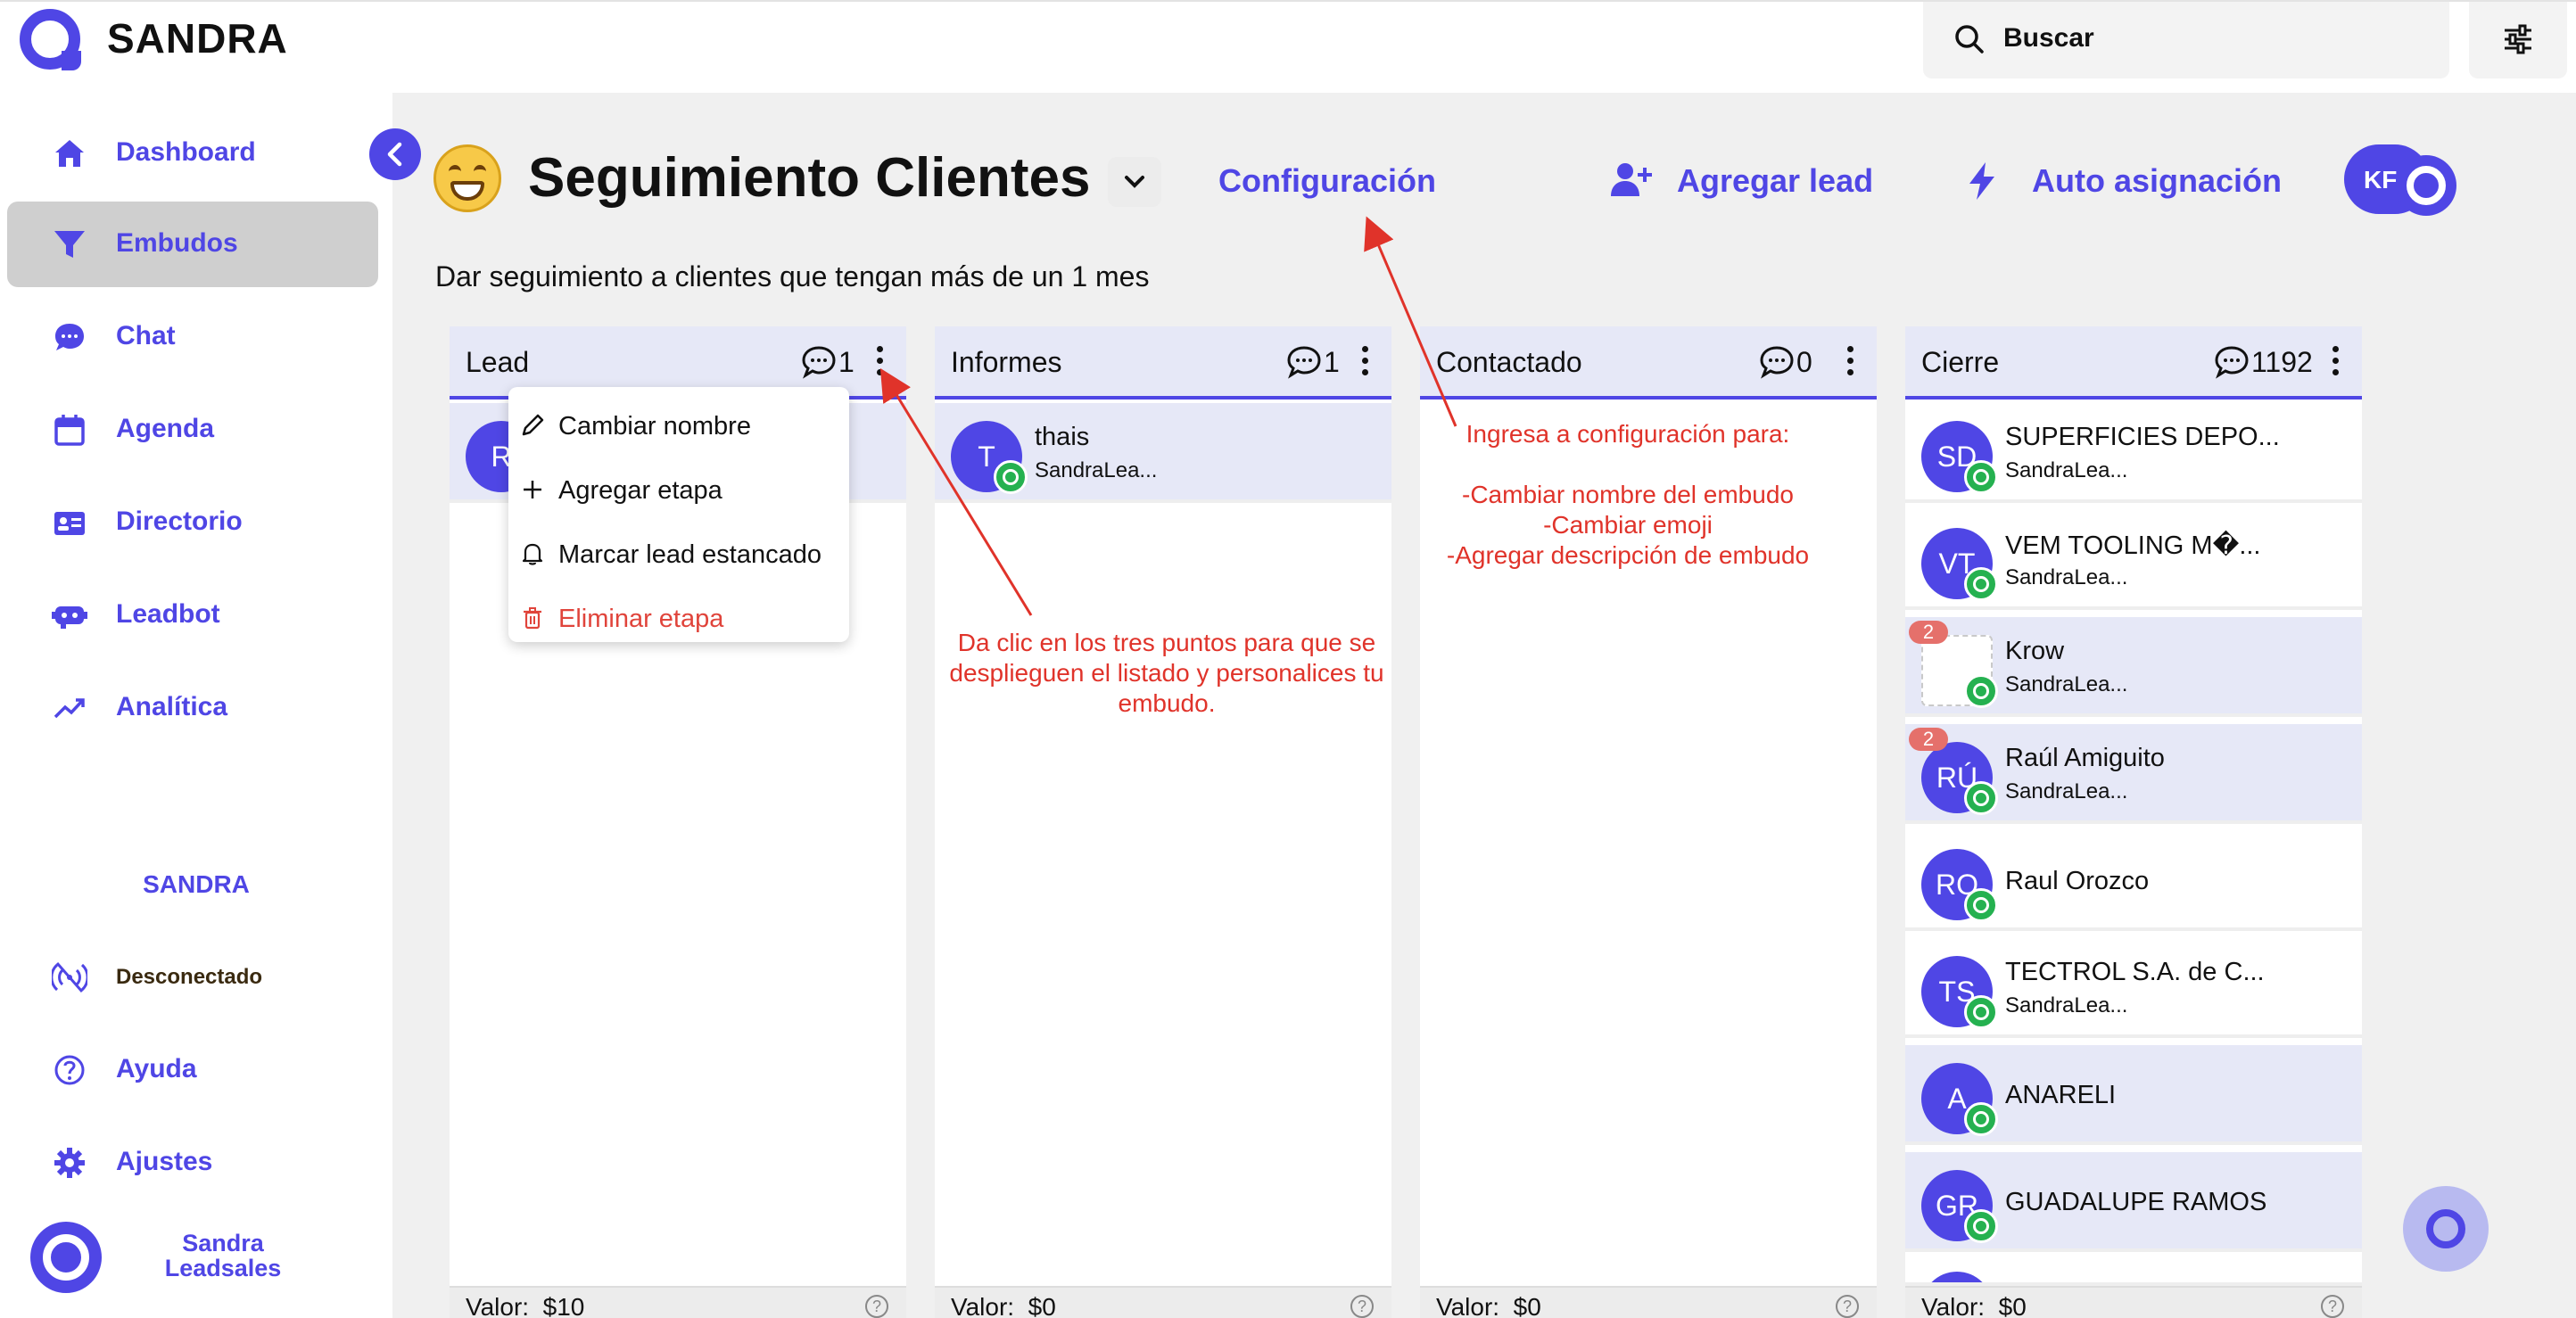  I want to click on lead-name: thais, so click(1062, 437).